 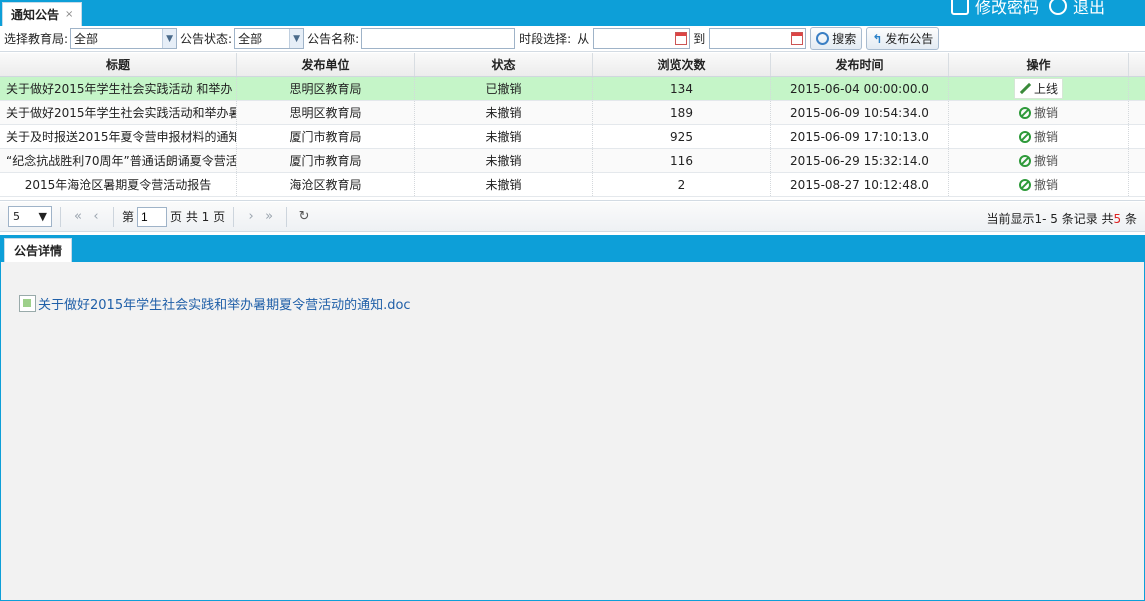 I want to click on refresh-icon: ↻, so click(x=304, y=216).